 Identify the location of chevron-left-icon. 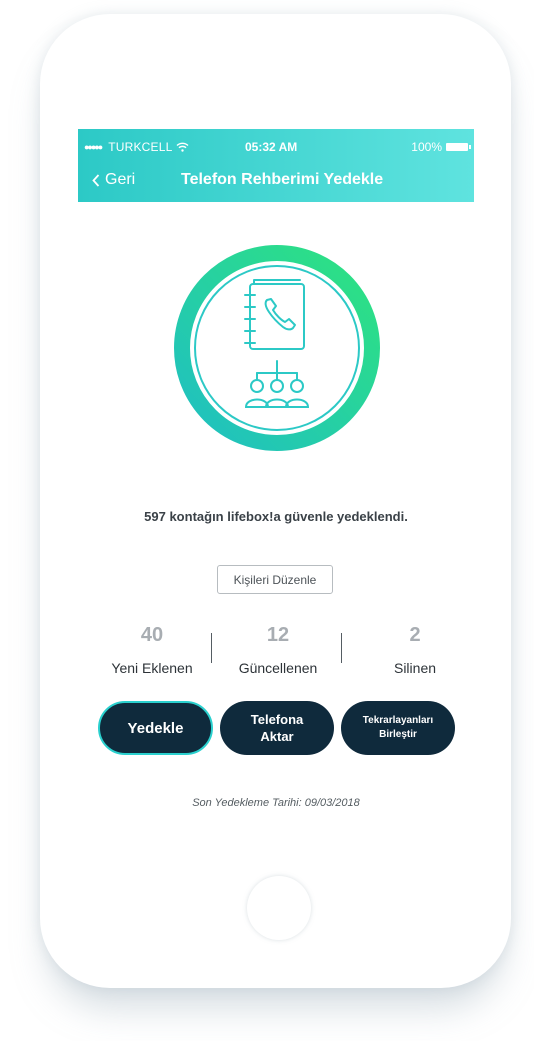
(96, 180).